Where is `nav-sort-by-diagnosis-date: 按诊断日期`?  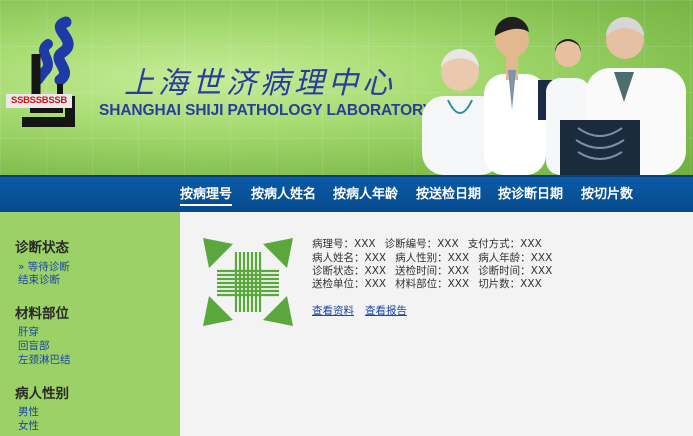 nav-sort-by-diagnosis-date: 按诊断日期 is located at coordinates (530, 194).